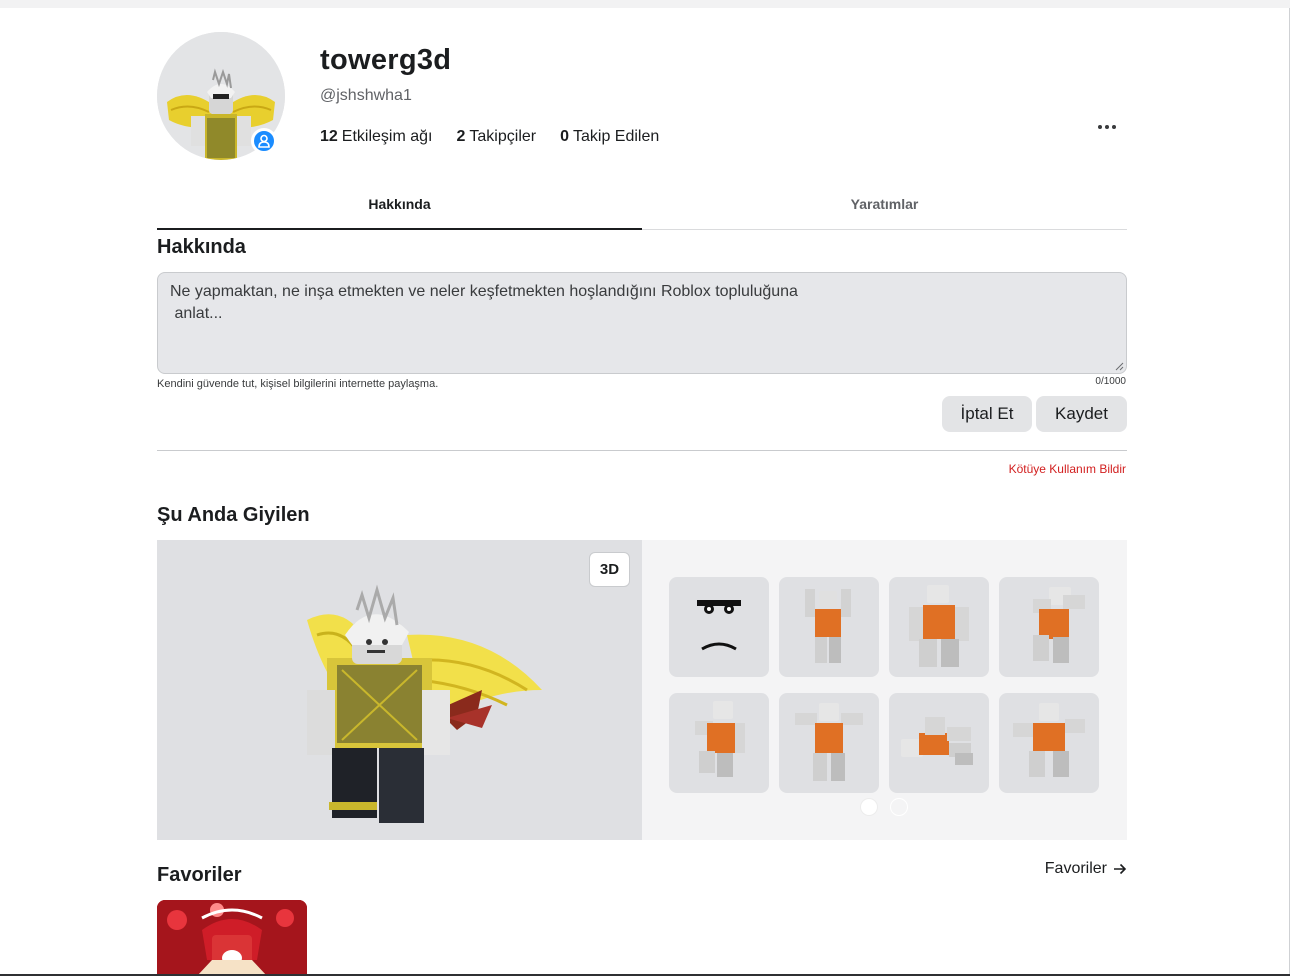 Image resolution: width=1290 pixels, height=976 pixels. I want to click on pager-dot-active, so click(869, 807).